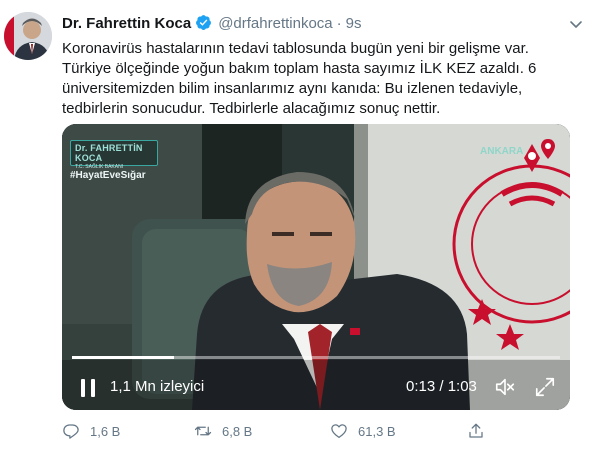  I want to click on reply-icon, so click(71, 431).